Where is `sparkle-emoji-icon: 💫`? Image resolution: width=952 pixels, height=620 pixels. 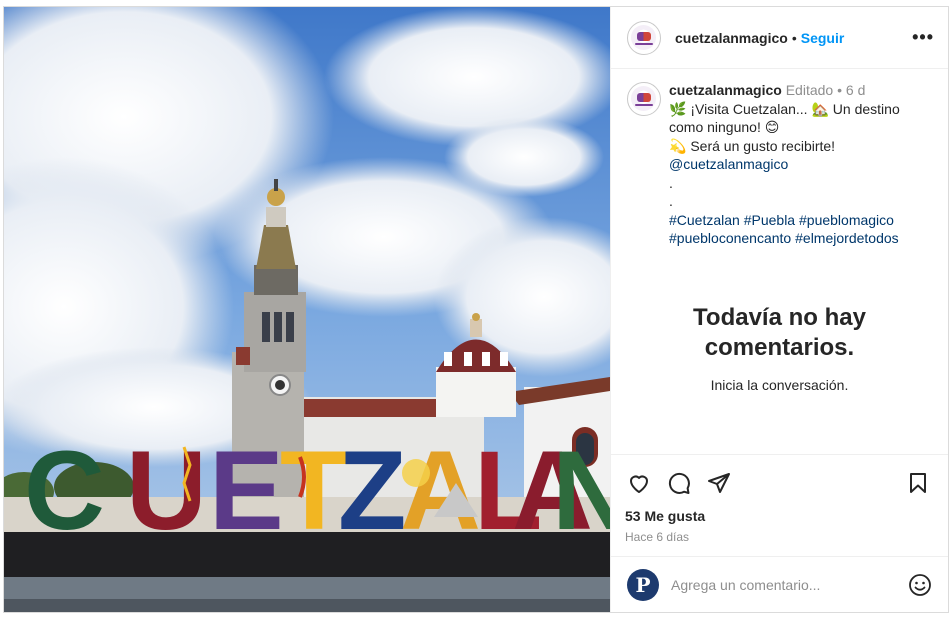
sparkle-emoji-icon: 💫 is located at coordinates (678, 145).